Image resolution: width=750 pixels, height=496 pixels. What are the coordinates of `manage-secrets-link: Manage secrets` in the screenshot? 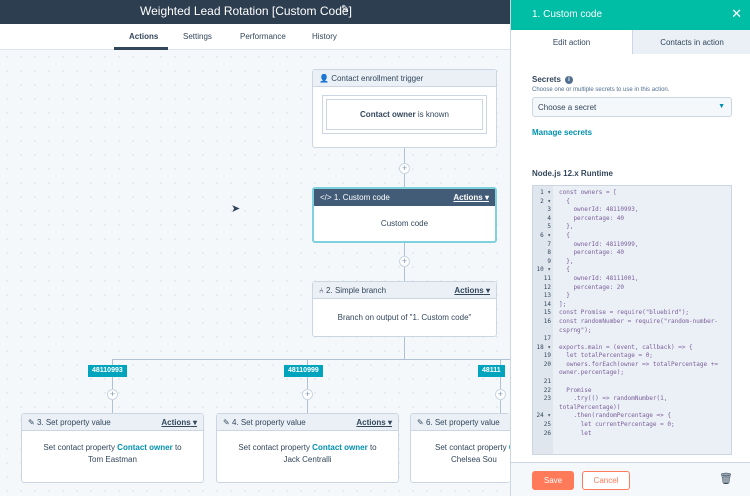 It's located at (562, 132).